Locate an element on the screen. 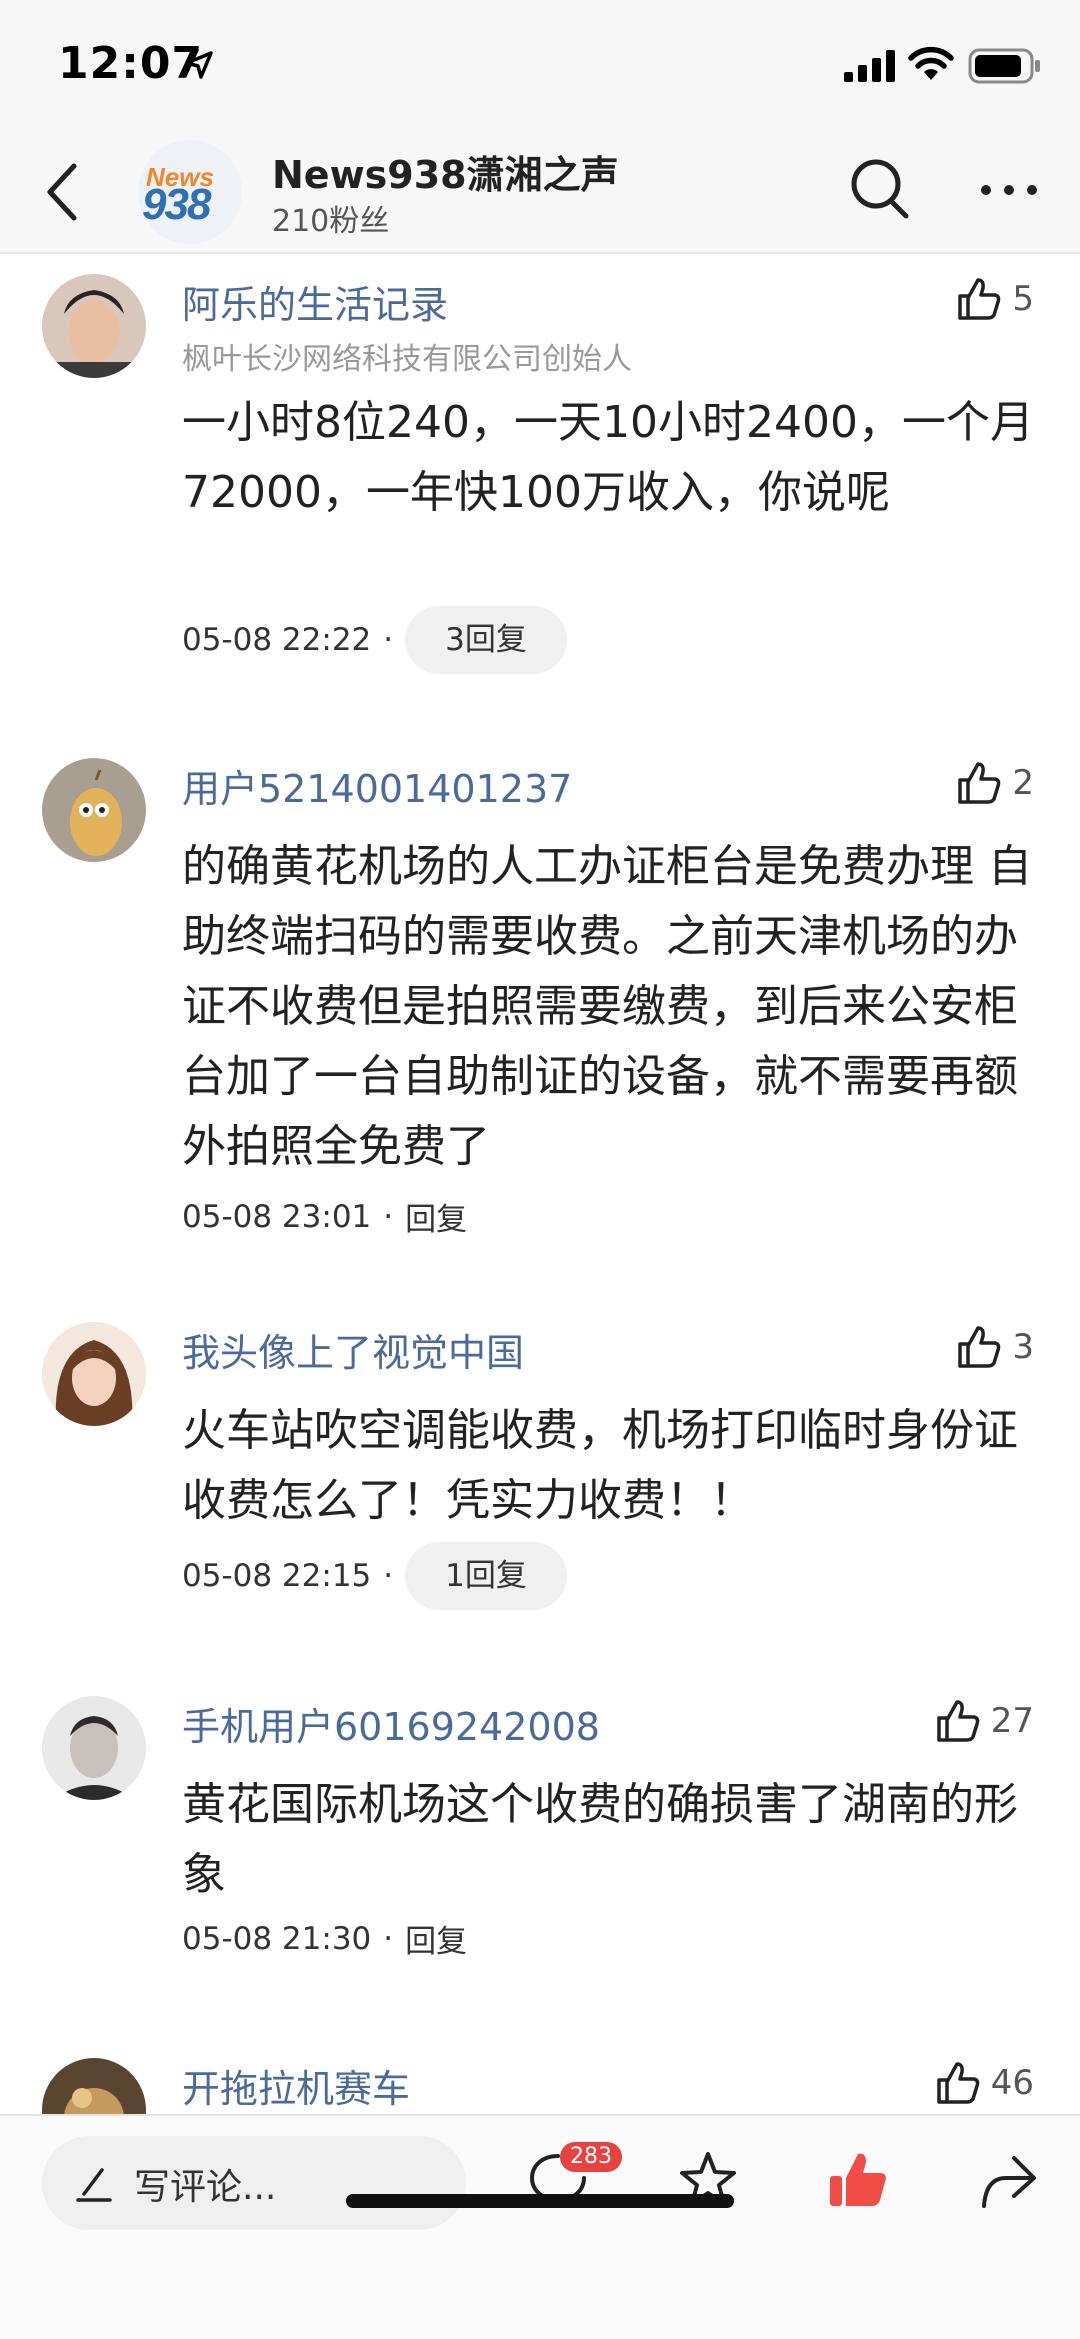 The height and width of the screenshot is (2339, 1080). like-count: 3 is located at coordinates (1023, 1347).